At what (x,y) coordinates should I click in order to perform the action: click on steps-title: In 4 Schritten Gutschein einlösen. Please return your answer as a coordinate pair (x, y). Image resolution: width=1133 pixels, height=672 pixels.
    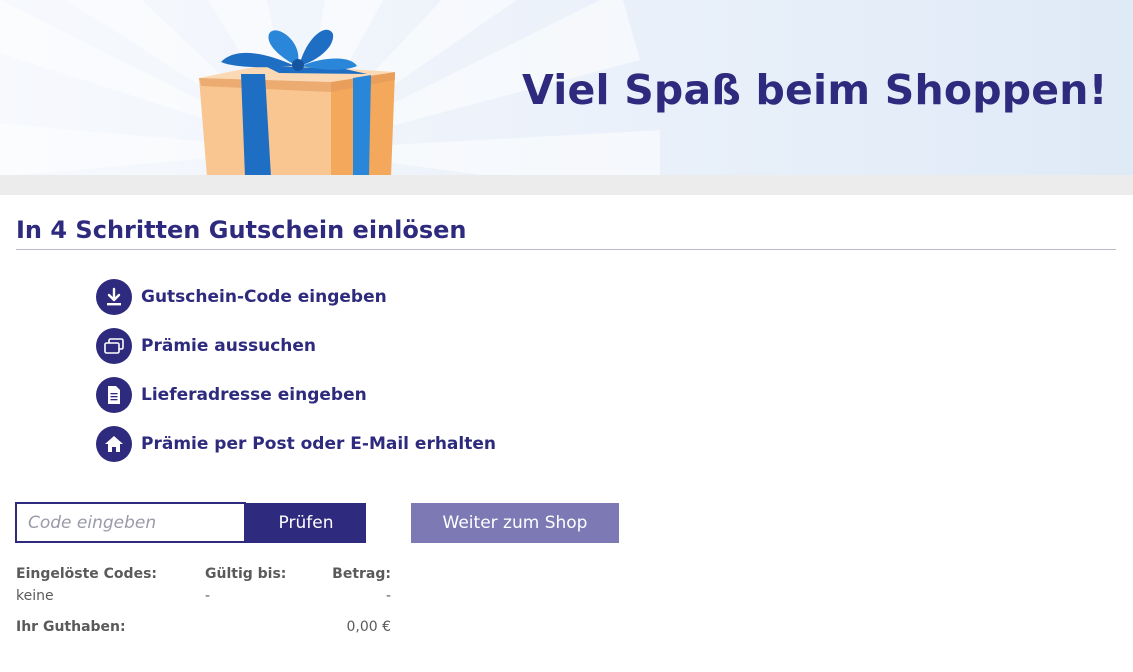
    Looking at the image, I should click on (241, 230).